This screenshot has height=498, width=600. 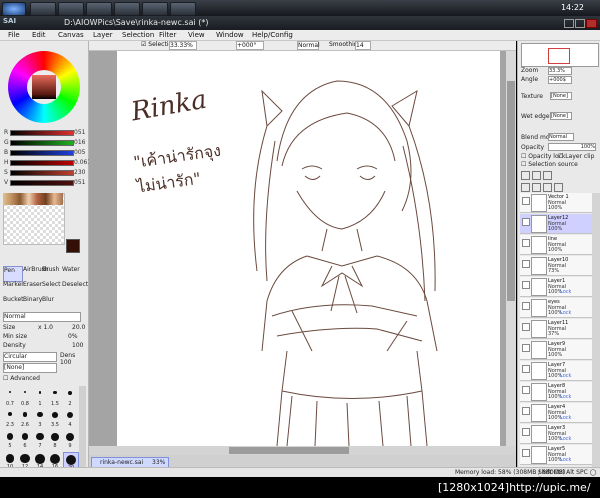 What do you see at coordinates (13, 284) in the screenshot?
I see `tool-marker: Marker` at bounding box center [13, 284].